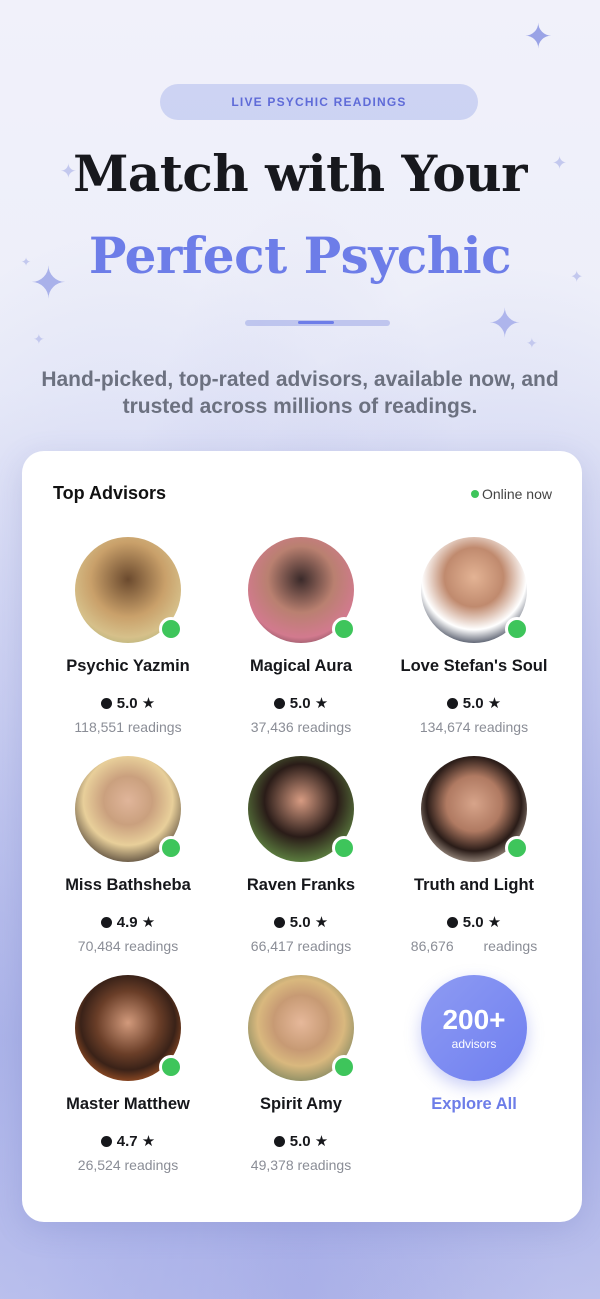 The width and height of the screenshot is (600, 1299). Describe the element at coordinates (301, 727) in the screenshot. I see `advisor-readings: 37,436 readings` at that location.